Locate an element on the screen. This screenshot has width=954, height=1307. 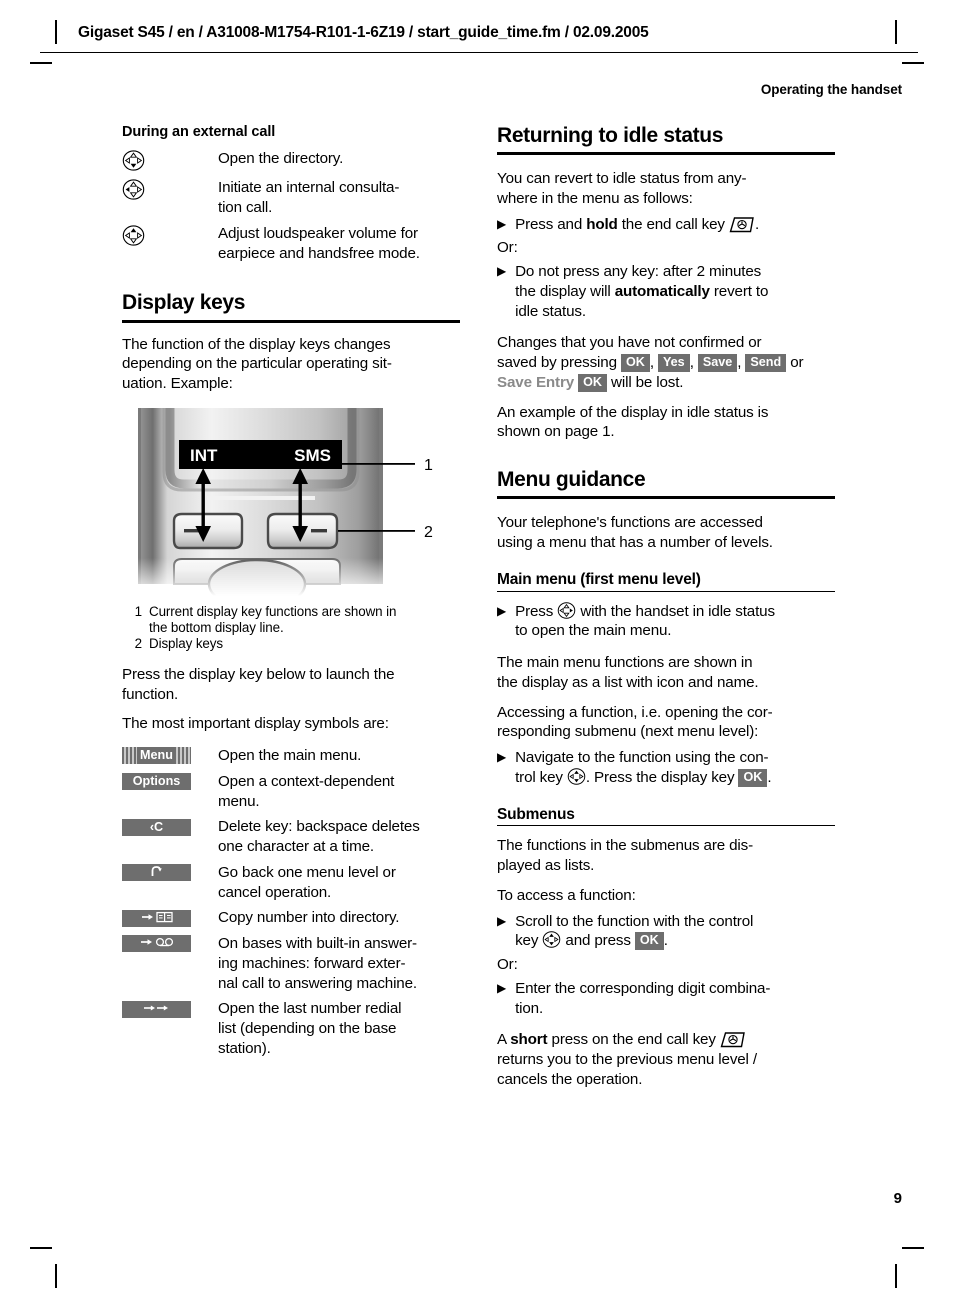
registration-mark-bottom-left is located at coordinates (56, 1276).